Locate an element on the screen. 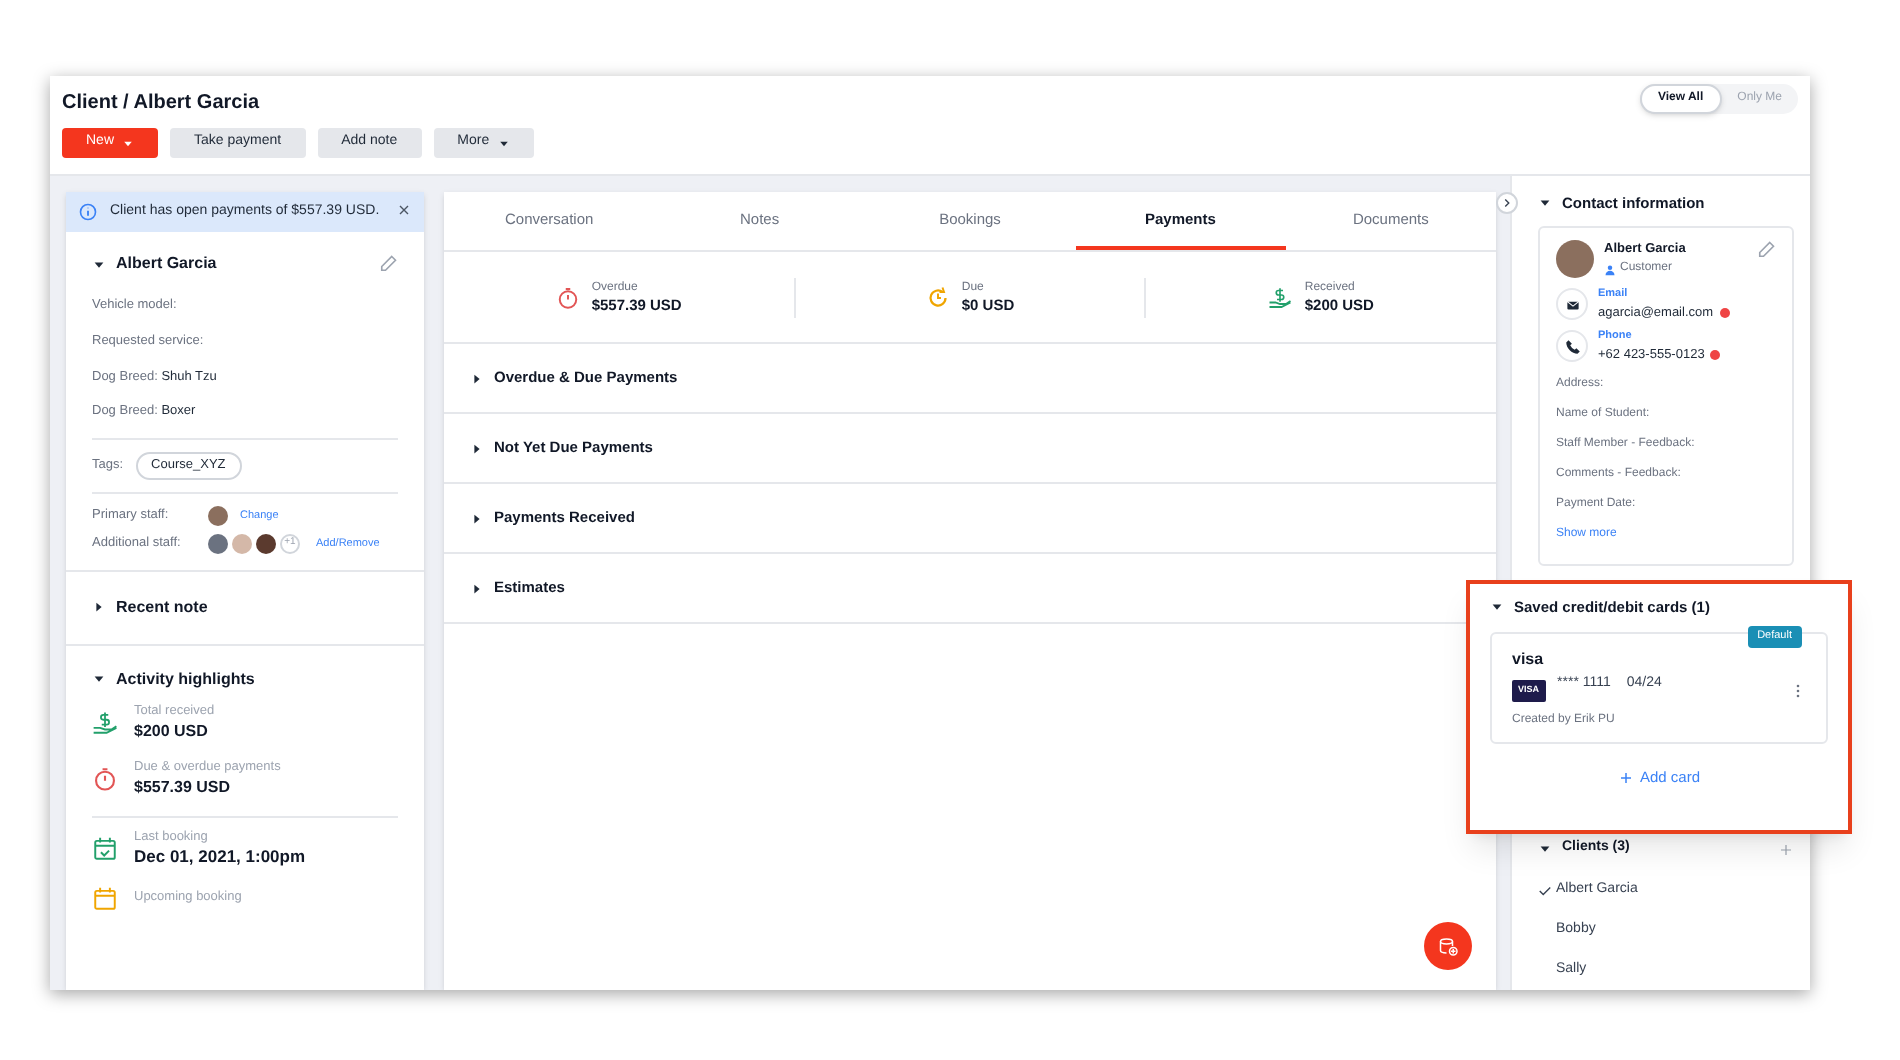 The width and height of the screenshot is (1900, 1060). add-payment-button is located at coordinates (1448, 946).